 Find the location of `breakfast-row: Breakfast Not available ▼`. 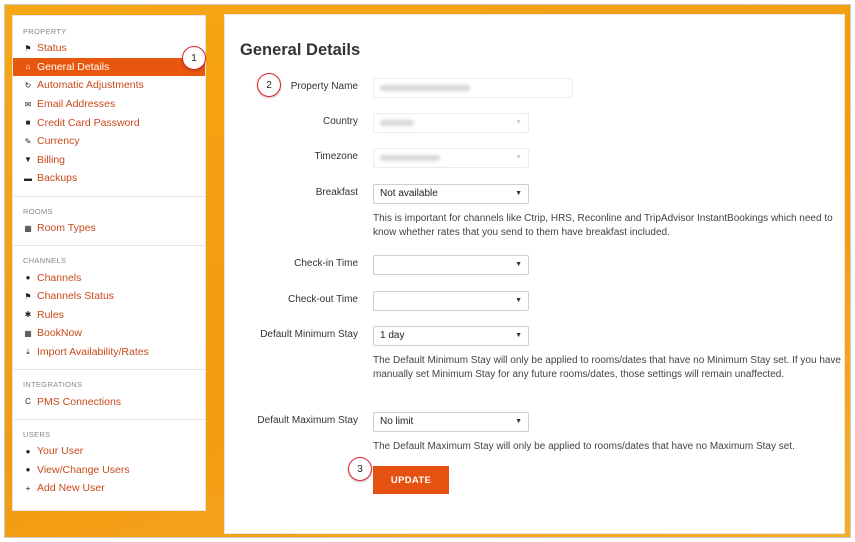

breakfast-row: Breakfast Not available ▼ is located at coordinates (535, 194).